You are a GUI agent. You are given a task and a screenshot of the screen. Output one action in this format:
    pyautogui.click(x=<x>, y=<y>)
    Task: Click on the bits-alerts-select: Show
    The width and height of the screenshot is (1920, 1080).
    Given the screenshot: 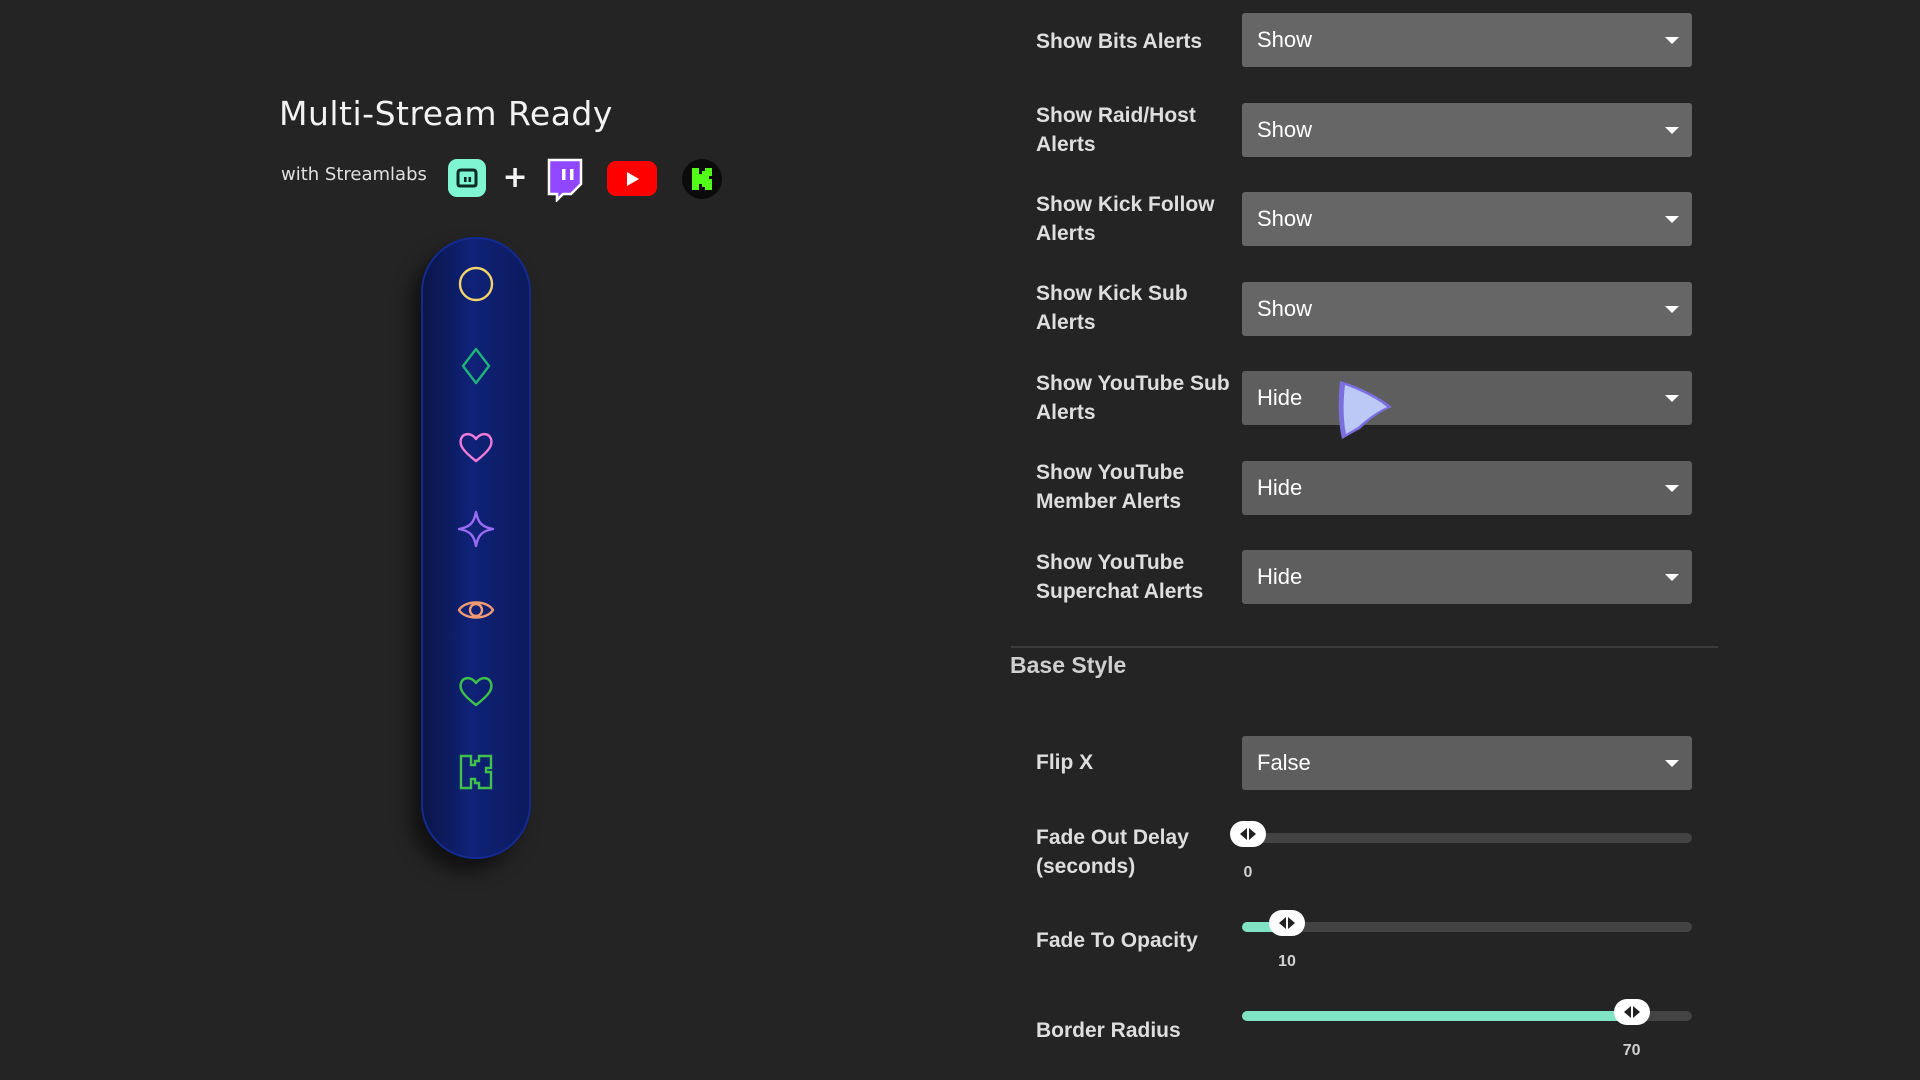 What is the action you would take?
    pyautogui.click(x=1467, y=40)
    